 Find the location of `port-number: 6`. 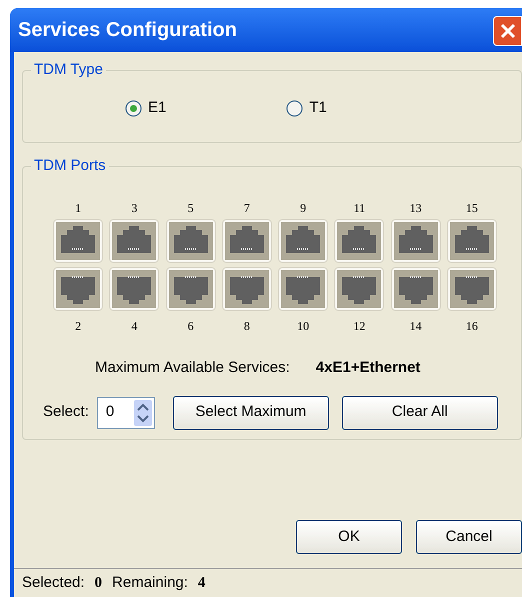

port-number: 6 is located at coordinates (190, 326).